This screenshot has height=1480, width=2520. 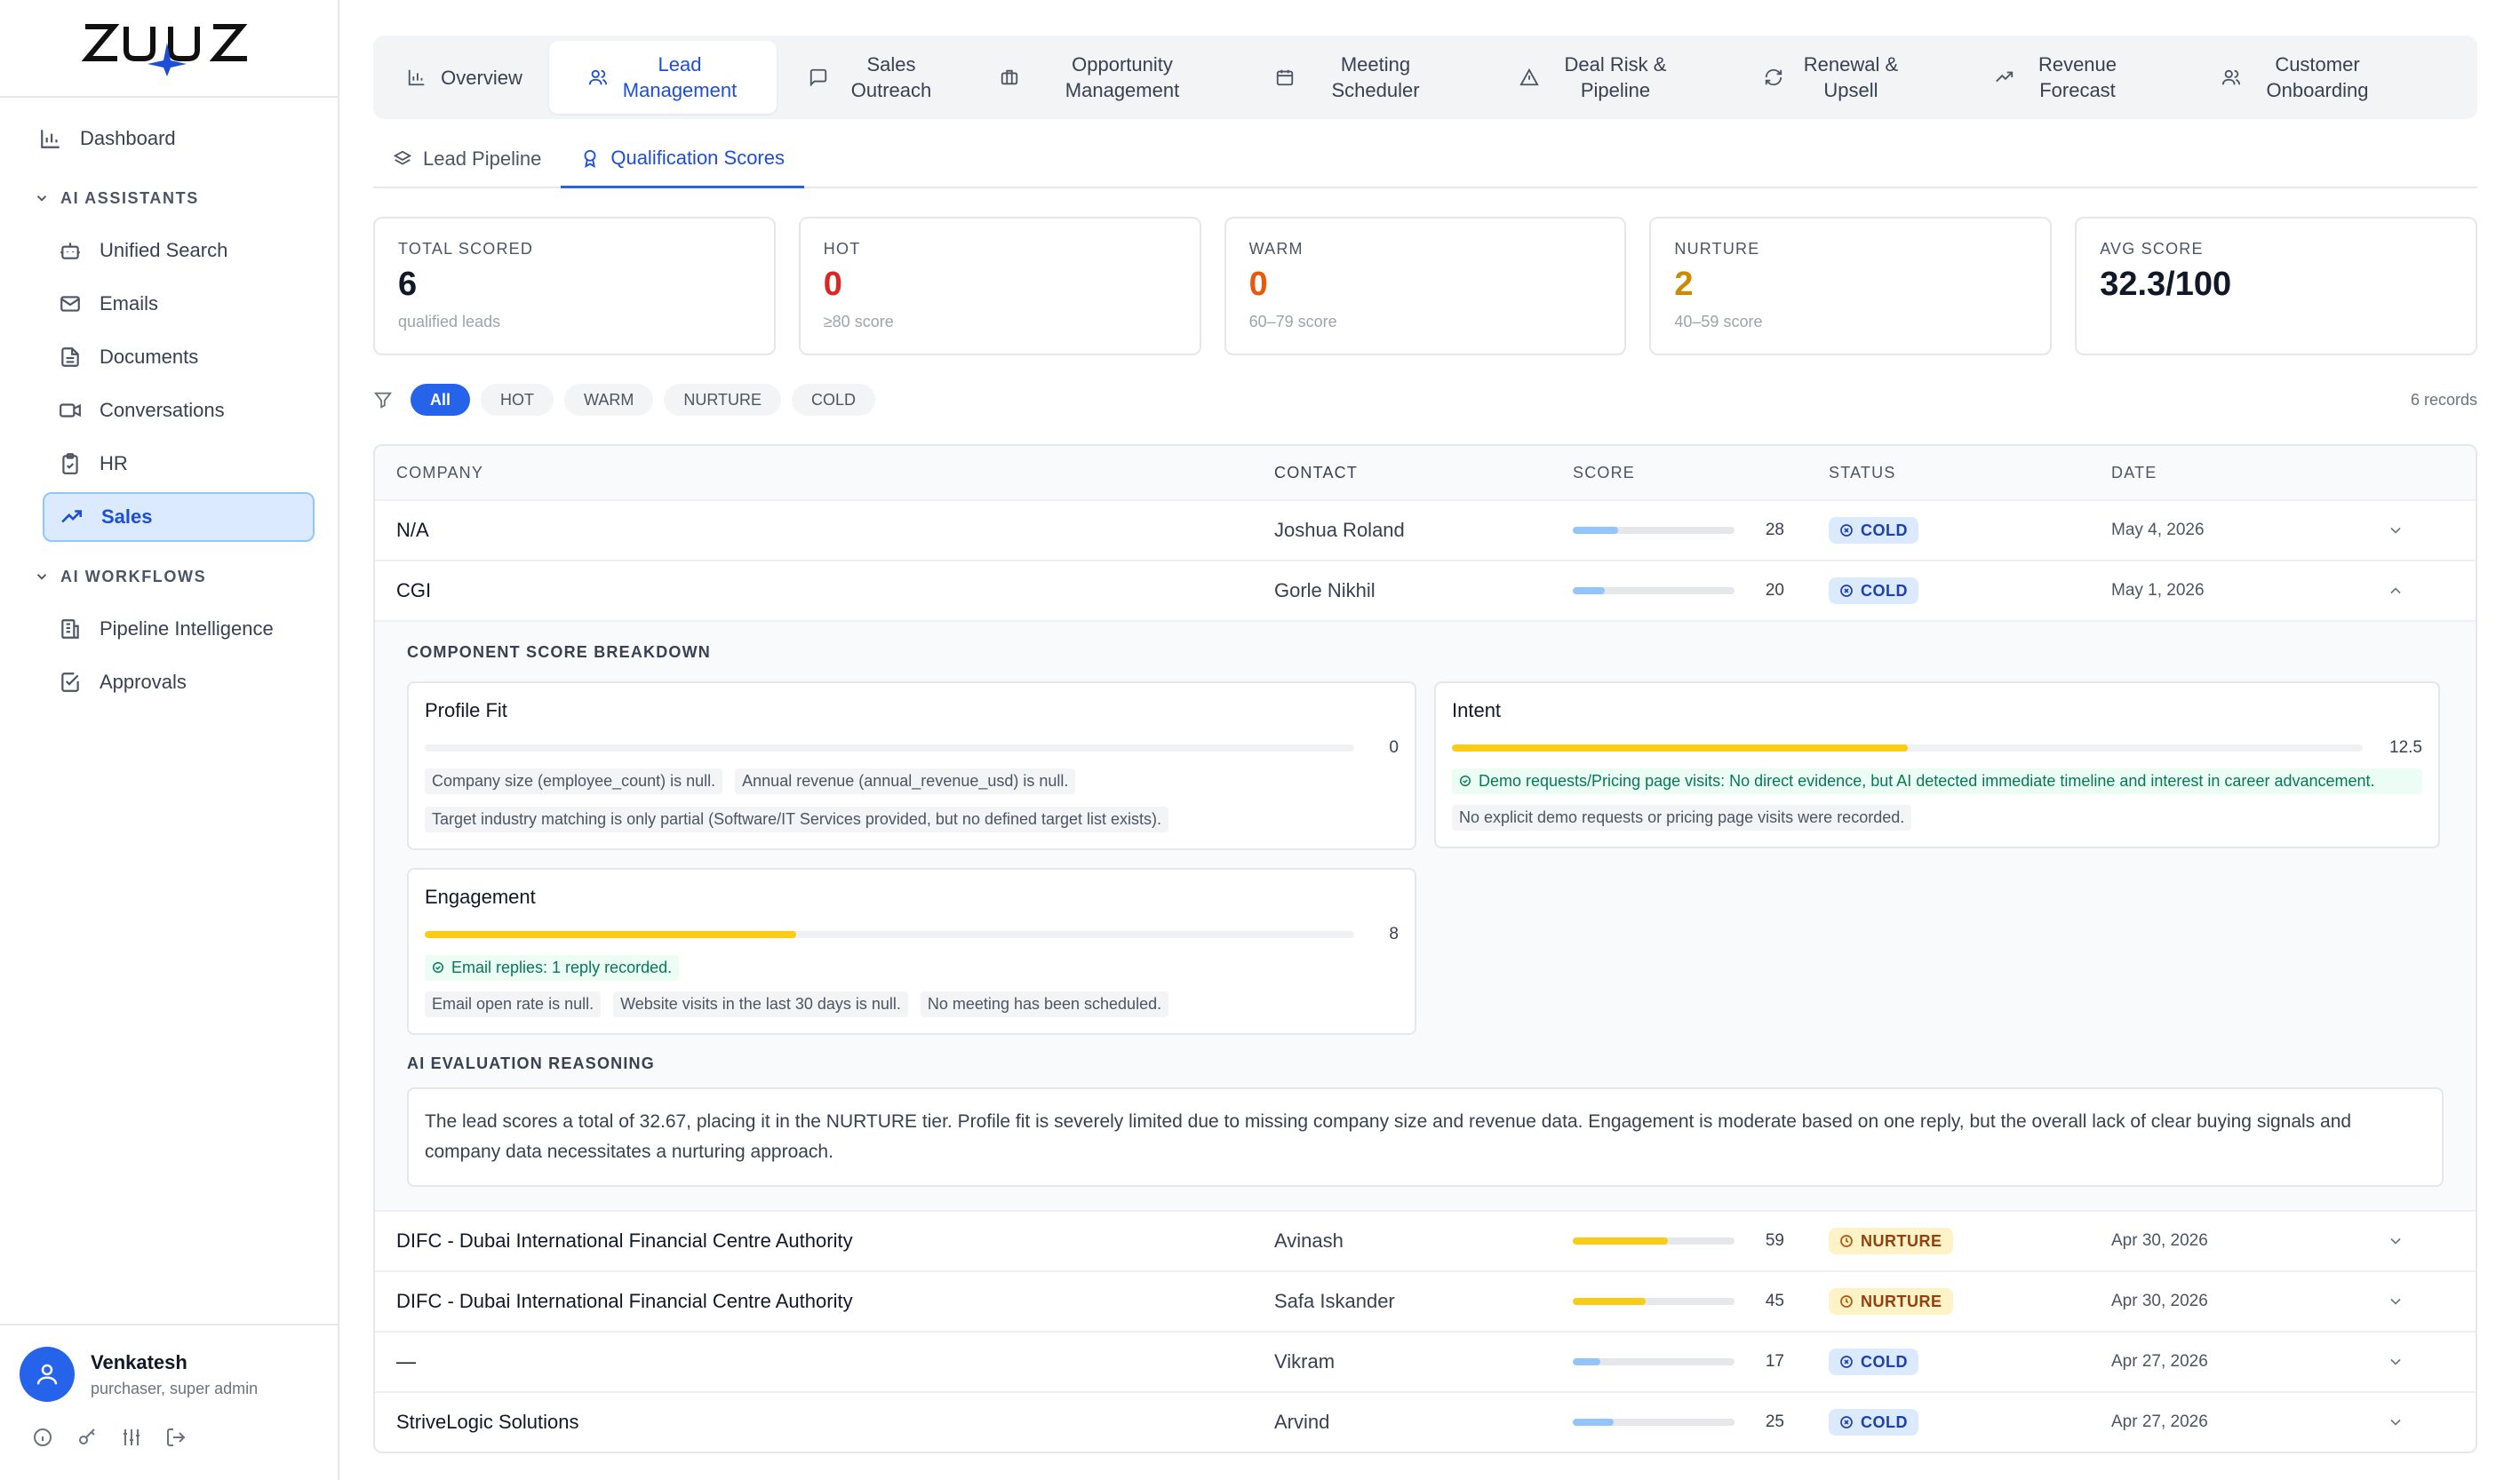 I want to click on info-icon, so click(x=42, y=1437).